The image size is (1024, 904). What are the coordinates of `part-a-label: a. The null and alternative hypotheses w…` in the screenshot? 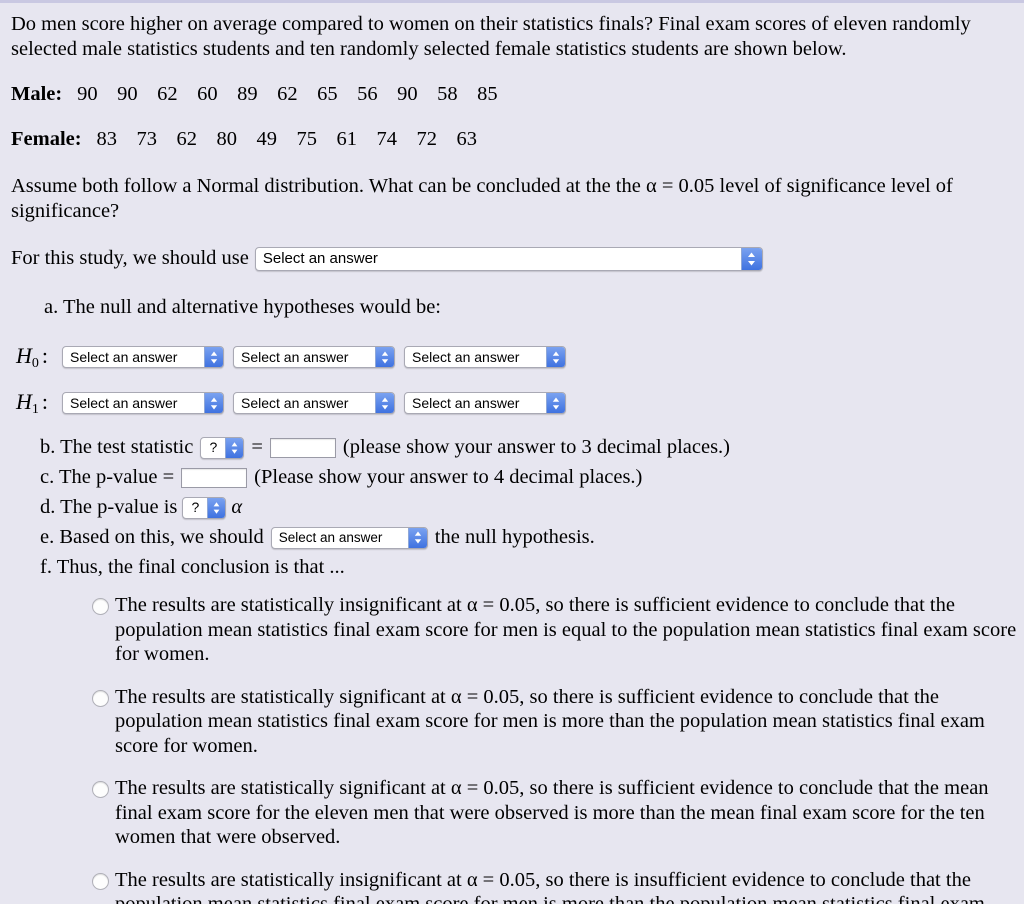 It's located at (242, 307).